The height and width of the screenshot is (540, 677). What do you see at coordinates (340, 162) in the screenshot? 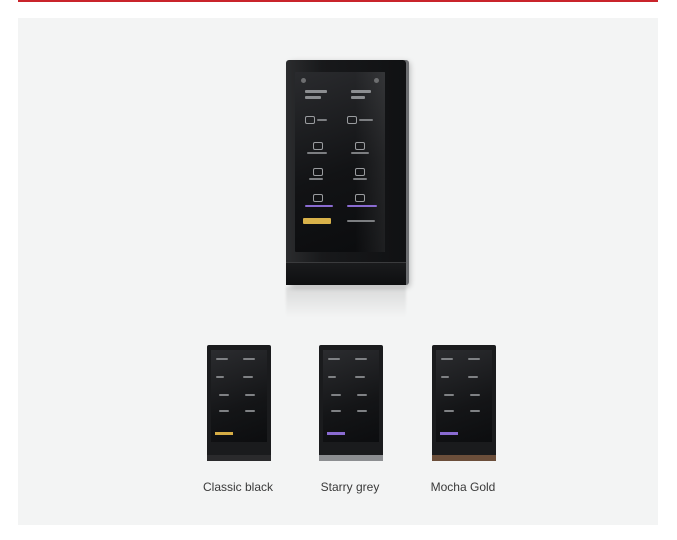
I see `device-screen` at bounding box center [340, 162].